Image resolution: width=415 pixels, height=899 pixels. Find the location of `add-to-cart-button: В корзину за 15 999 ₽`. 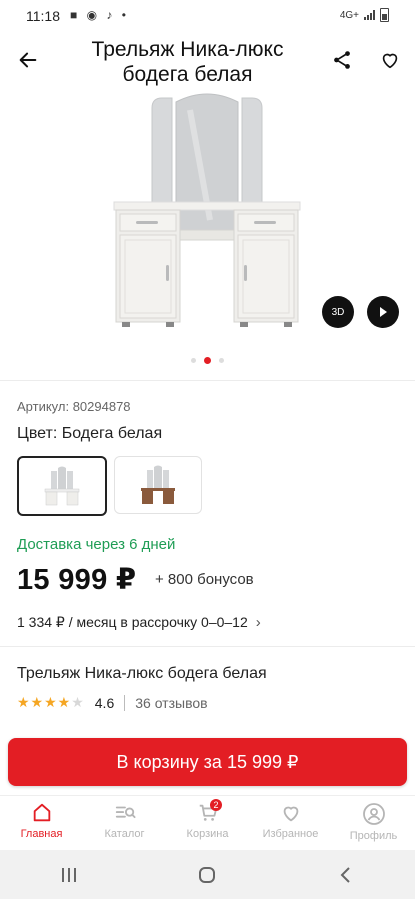

add-to-cart-button: В корзину за 15 999 ₽ is located at coordinates (207, 762).